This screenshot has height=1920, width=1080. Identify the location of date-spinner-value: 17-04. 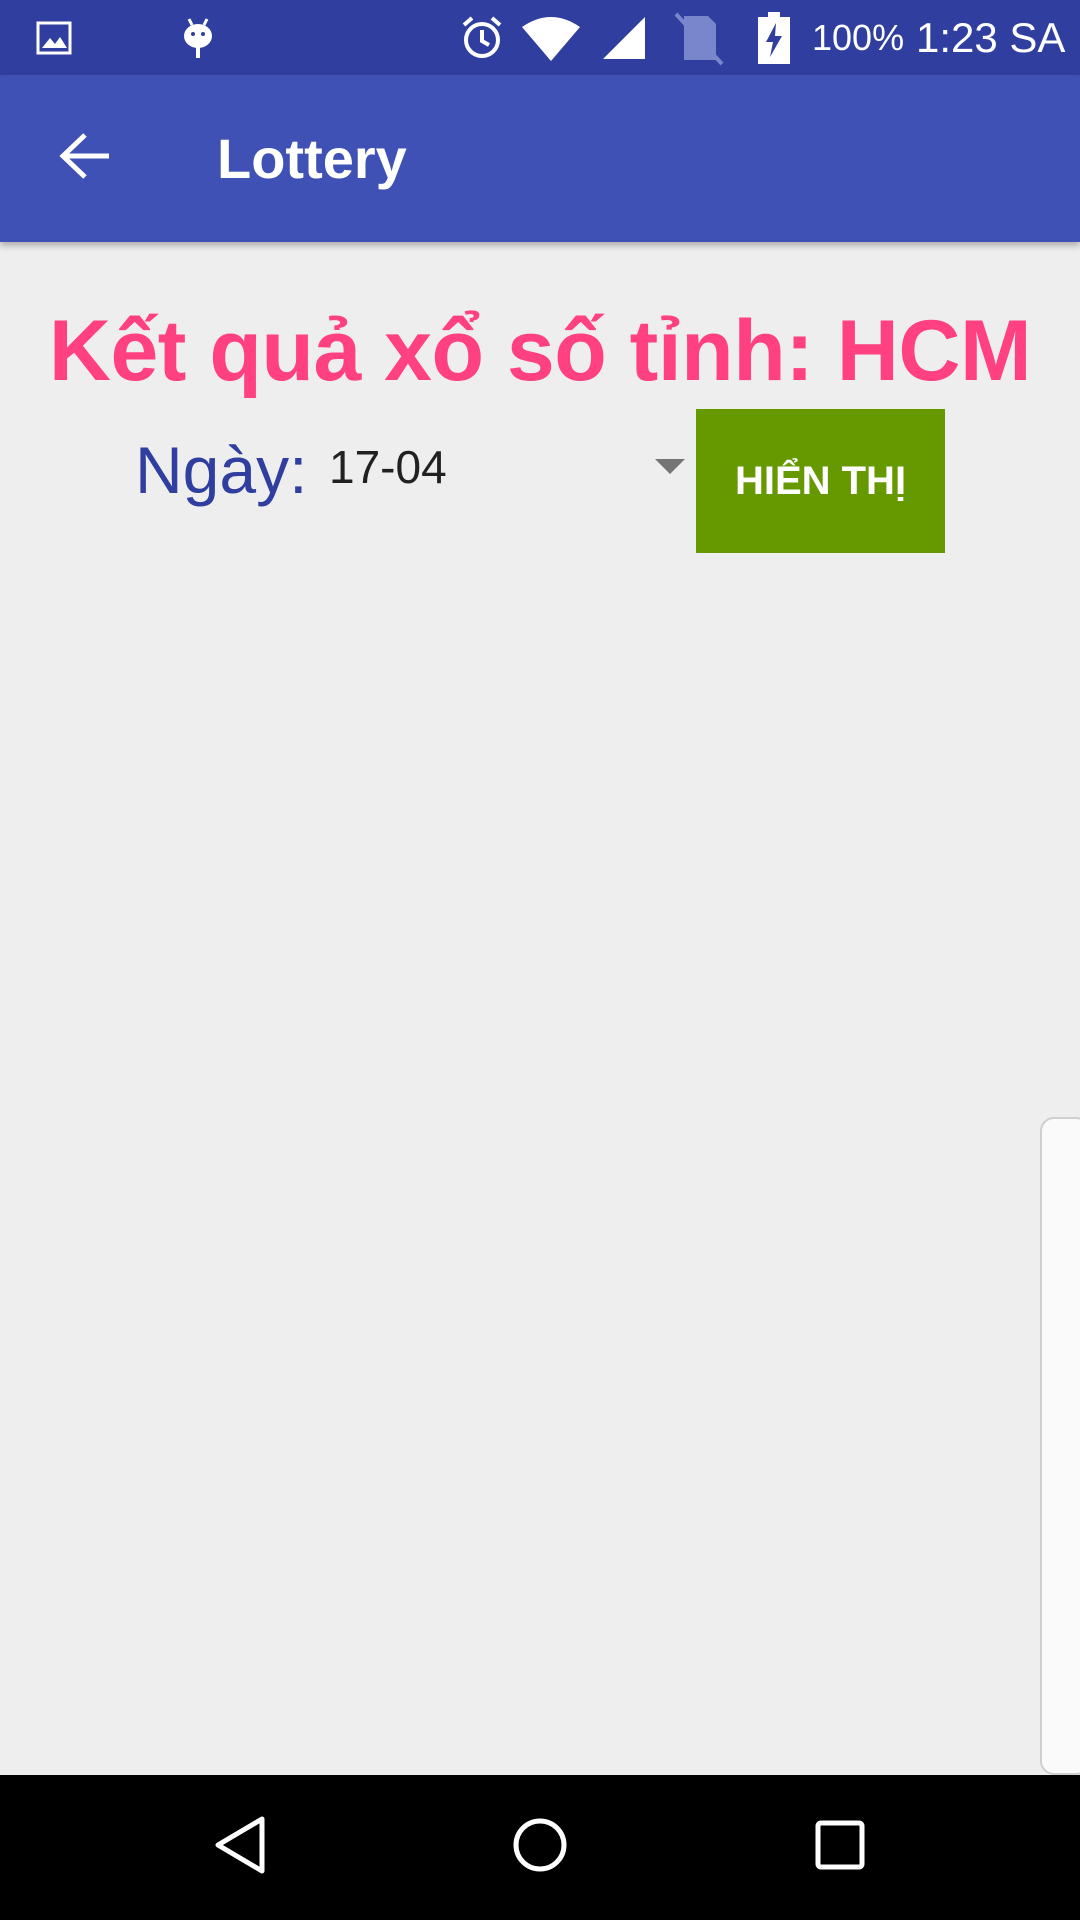
(388, 467).